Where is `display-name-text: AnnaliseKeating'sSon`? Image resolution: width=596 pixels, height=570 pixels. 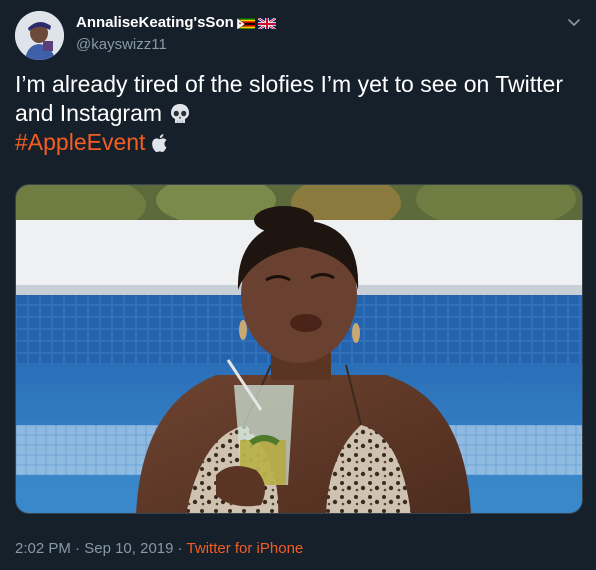 display-name-text: AnnaliseKeating'sSon is located at coordinates (155, 22).